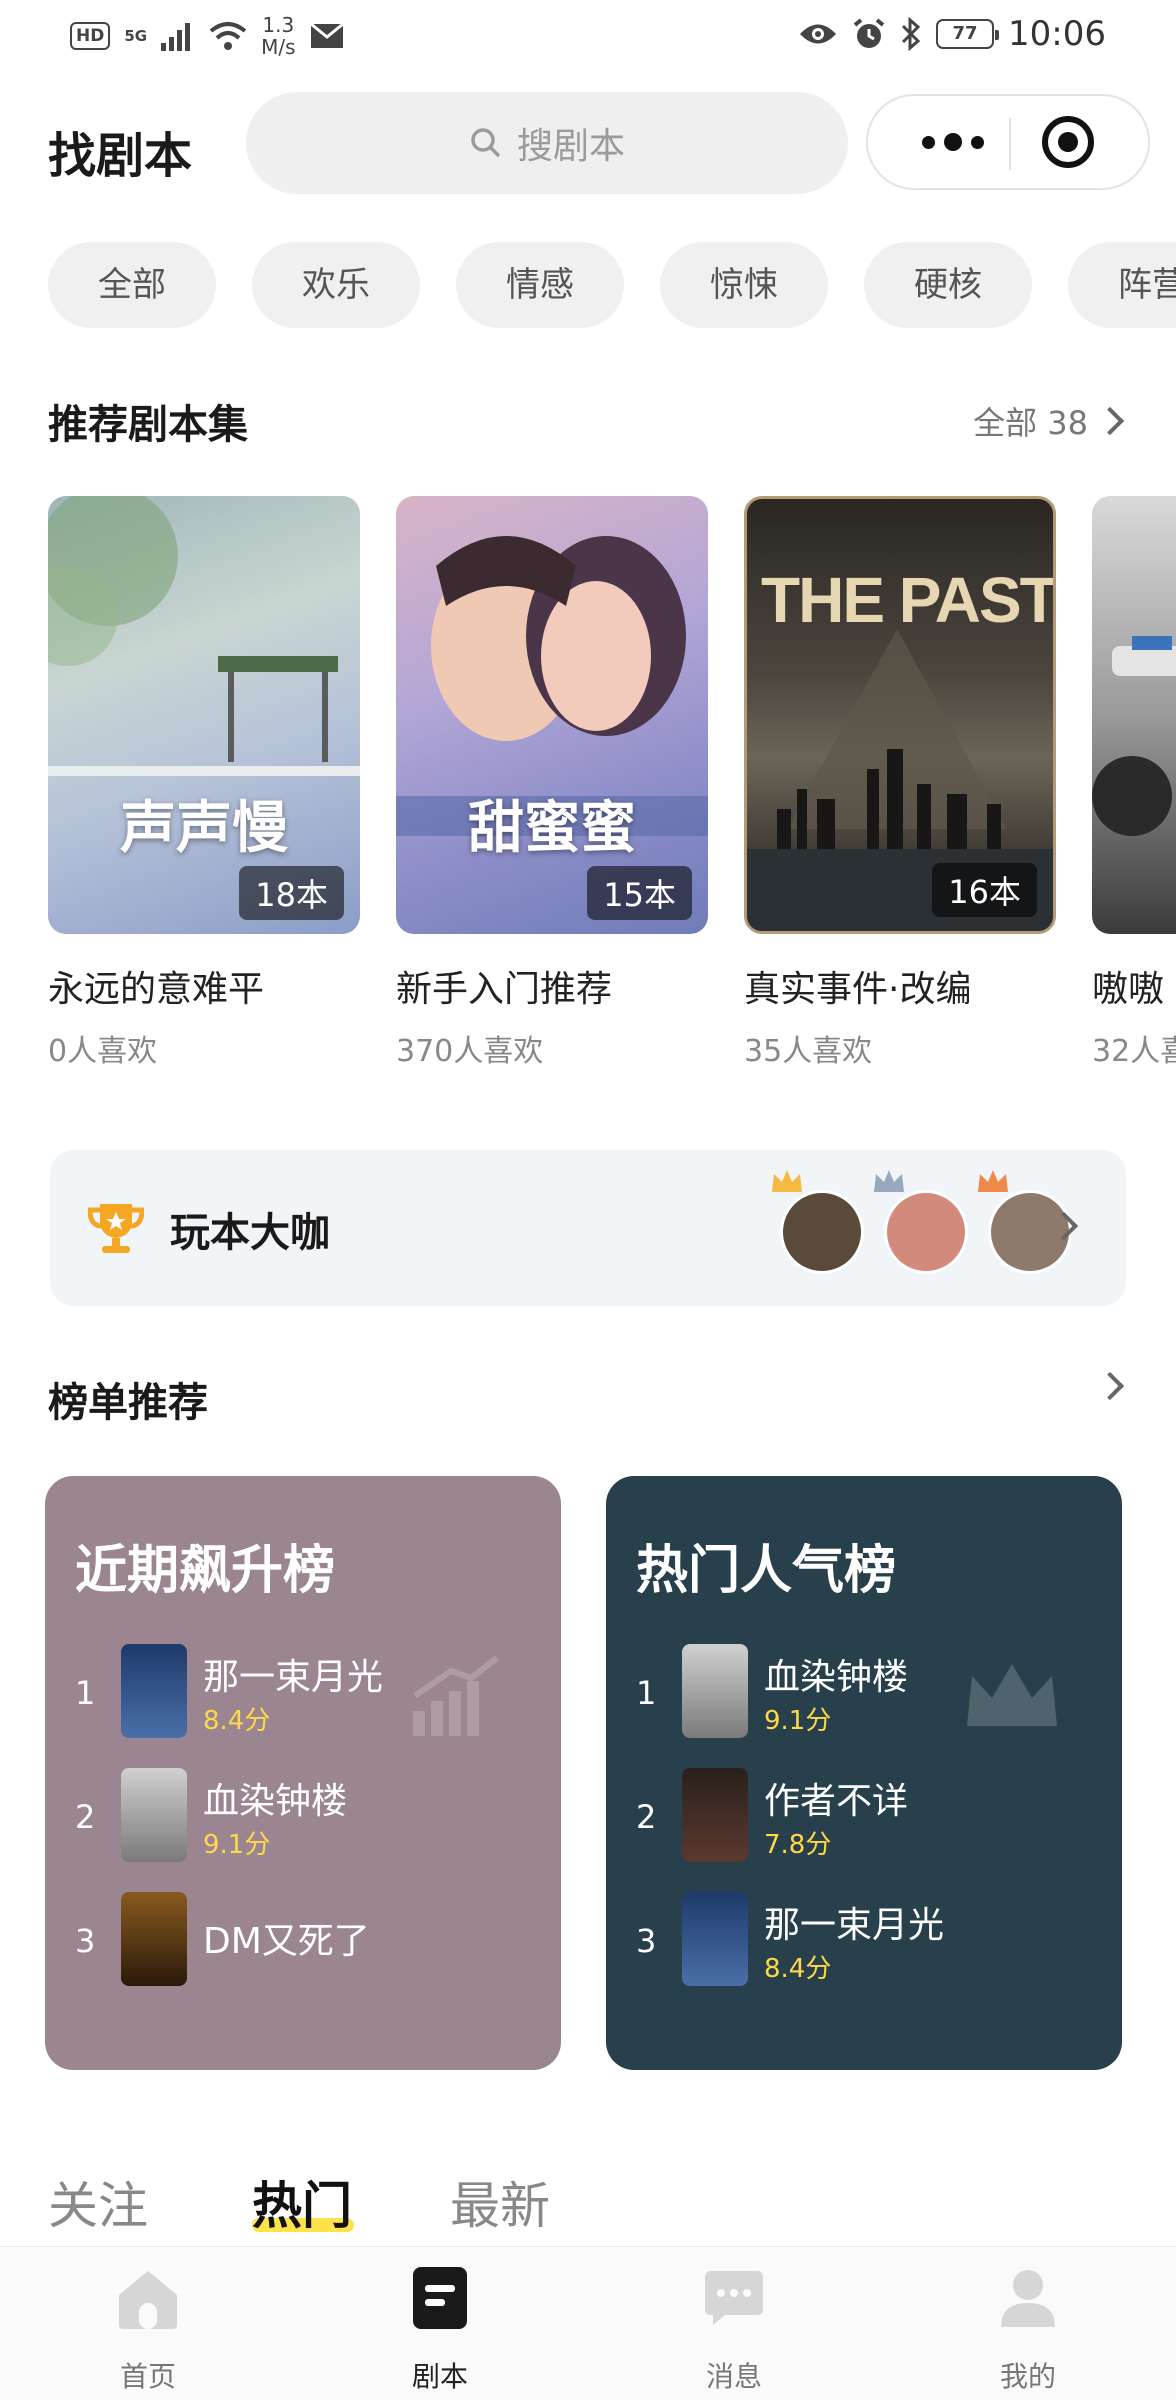  I want to click on collection-cover: THE PAST集 16本, so click(900, 715).